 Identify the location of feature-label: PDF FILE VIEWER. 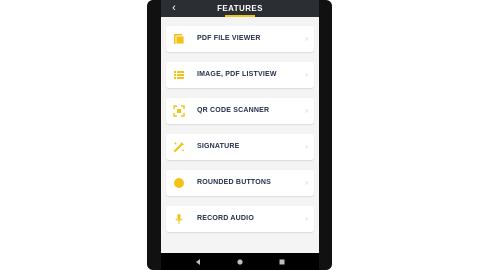
(229, 38).